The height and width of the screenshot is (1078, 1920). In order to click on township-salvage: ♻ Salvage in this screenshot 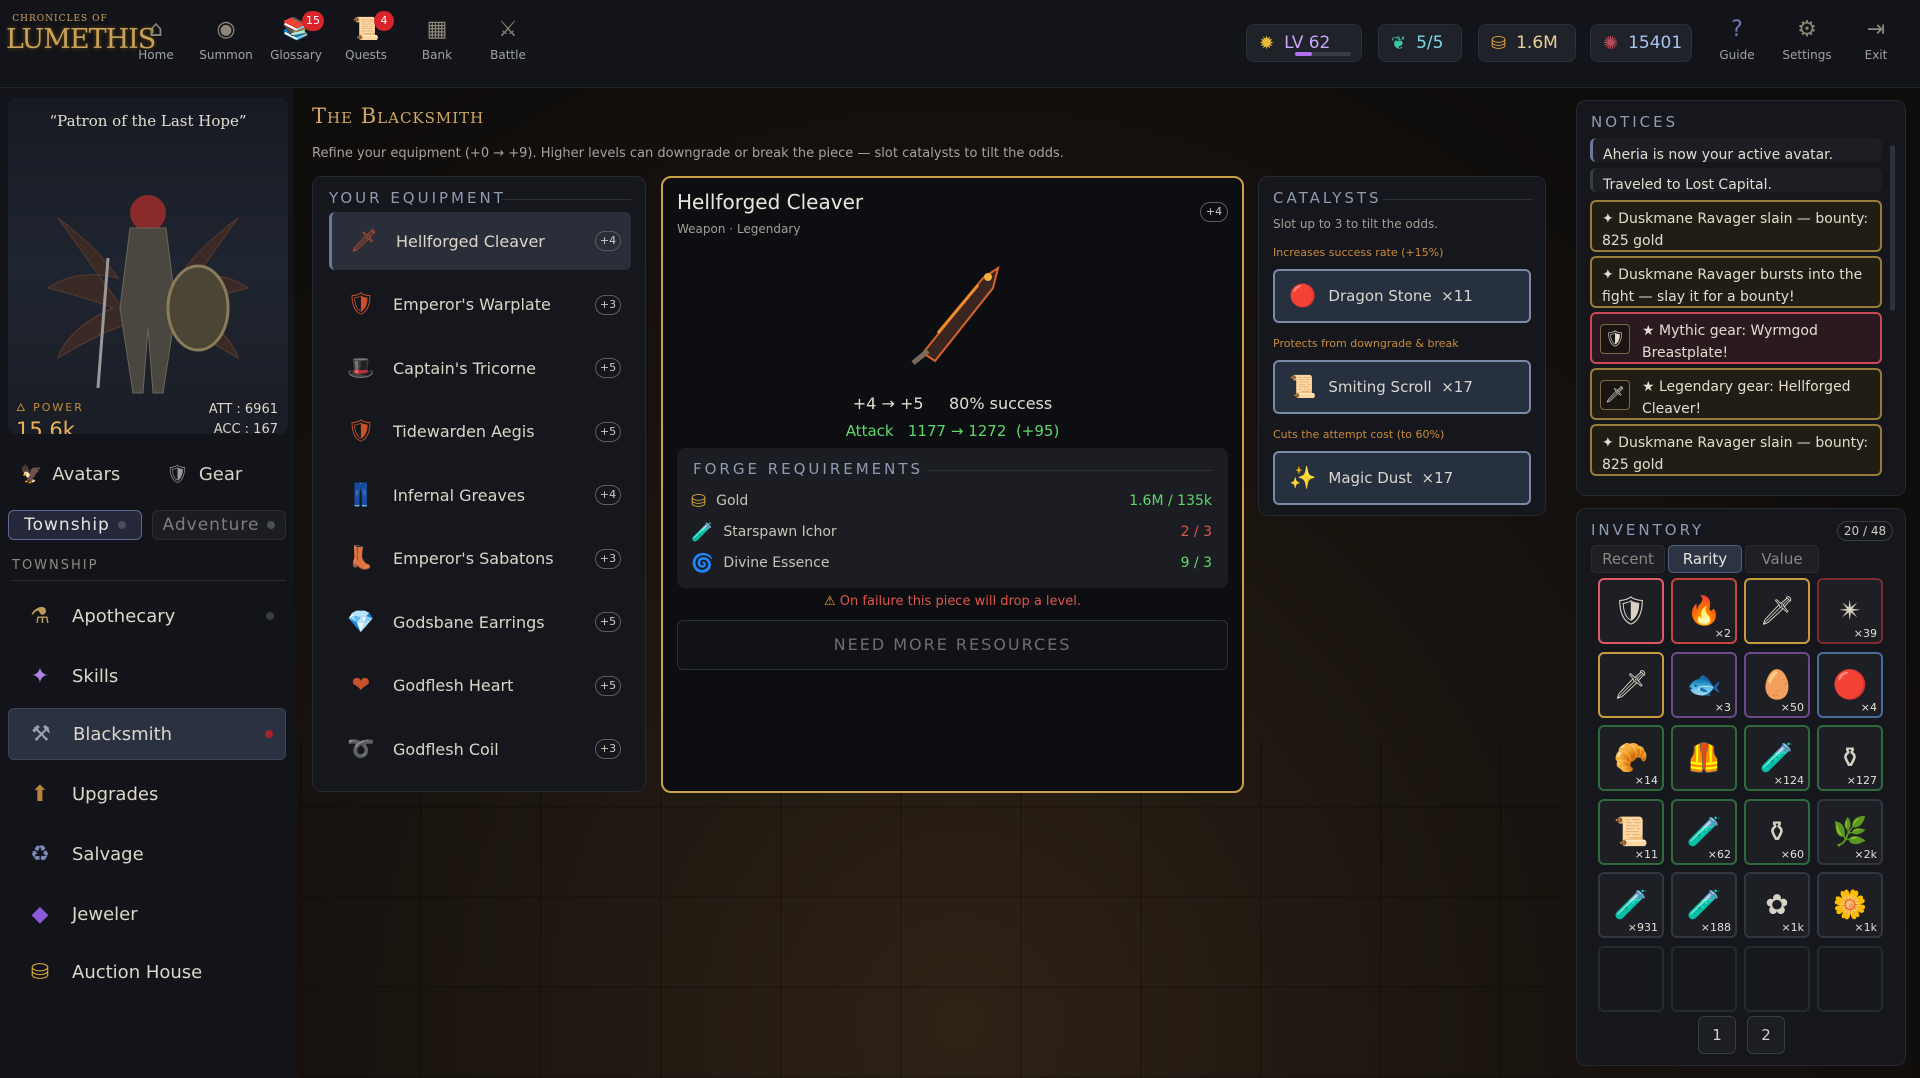, I will do `click(147, 854)`.